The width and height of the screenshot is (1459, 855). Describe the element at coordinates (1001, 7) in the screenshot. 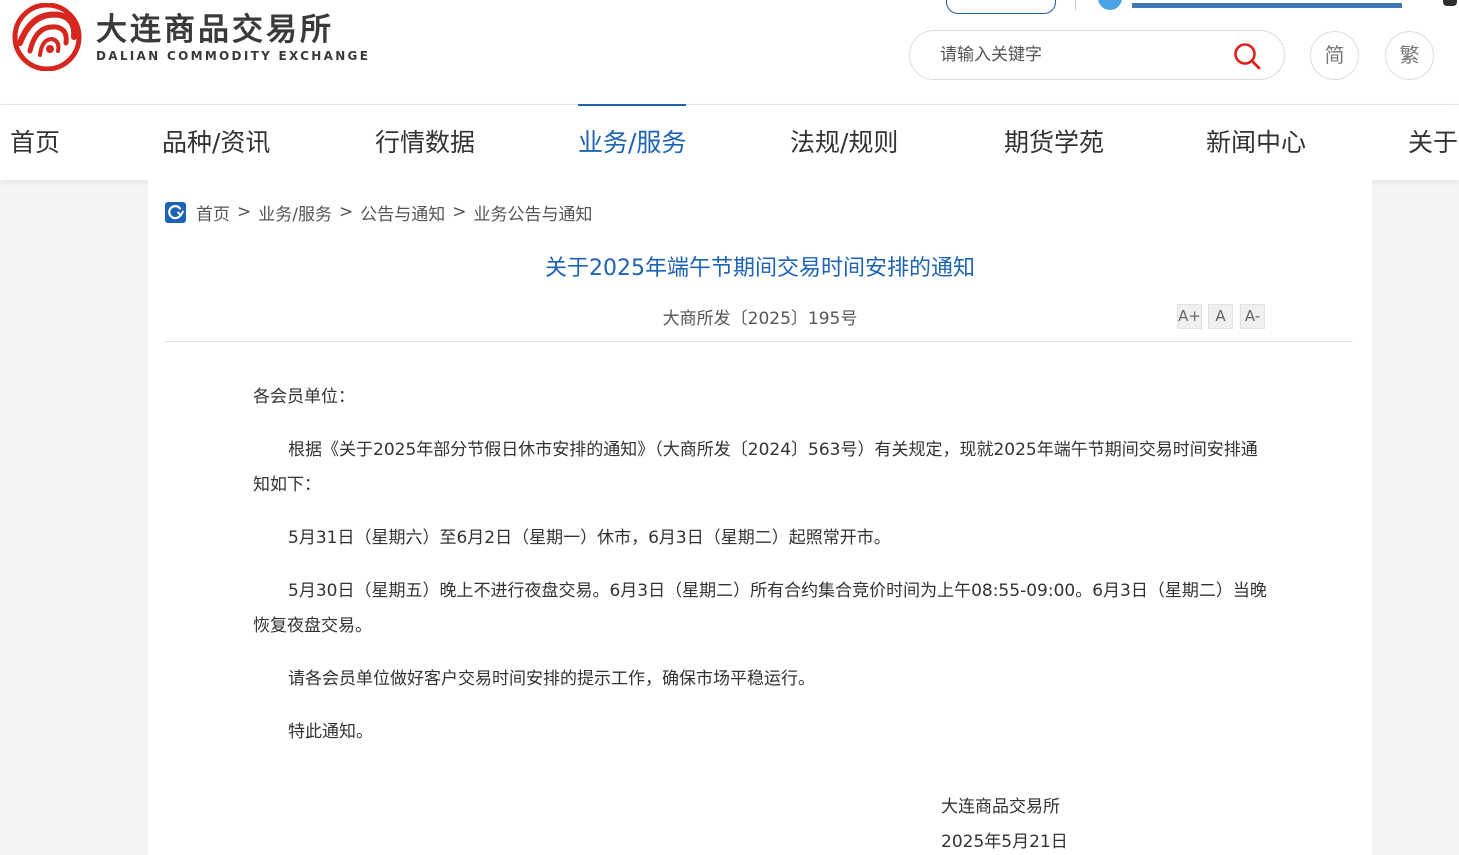

I see `topbar-cropped-button` at that location.